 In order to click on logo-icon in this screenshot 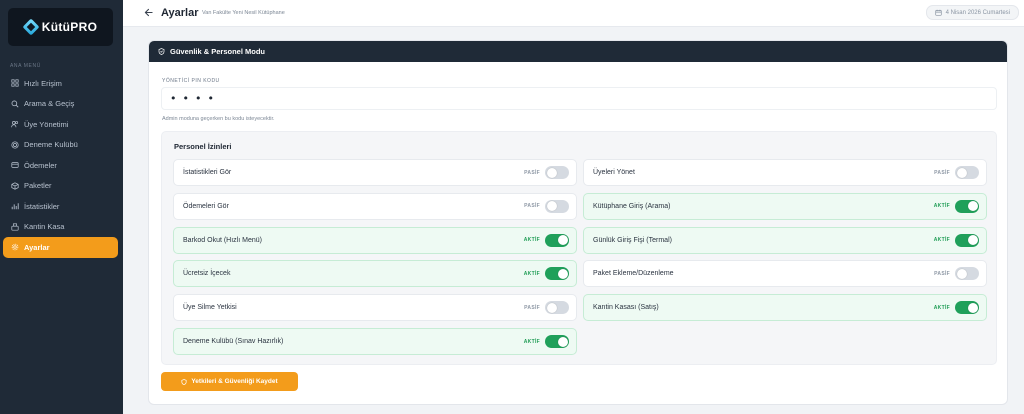, I will do `click(31, 27)`.